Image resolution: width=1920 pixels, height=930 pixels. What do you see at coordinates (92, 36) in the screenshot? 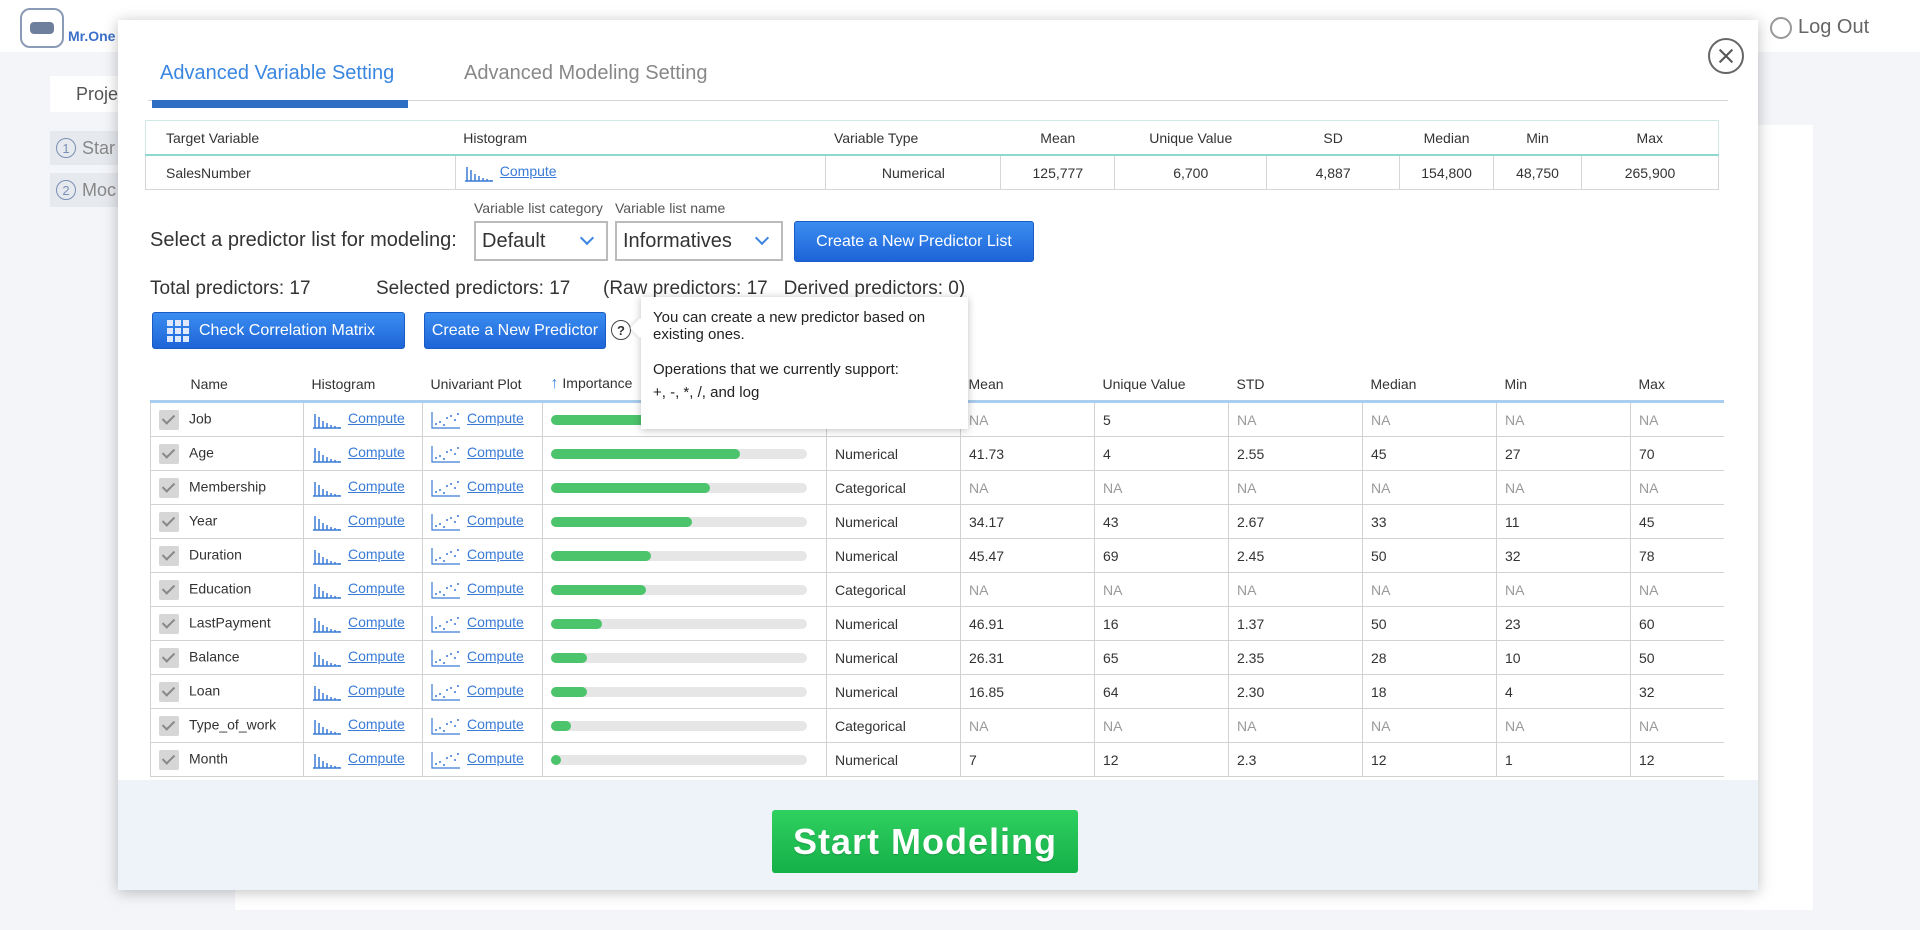
I see `brand-name: Mr.One` at bounding box center [92, 36].